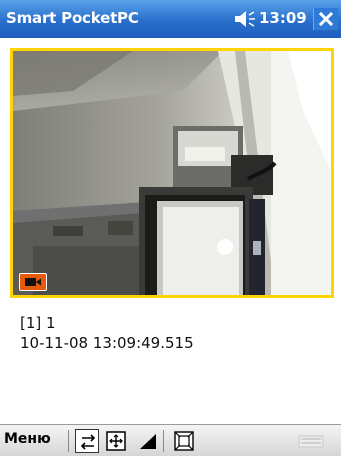 This screenshot has height=456, width=341. Describe the element at coordinates (38, 323) in the screenshot. I see `channel-label: [1] 1` at that location.